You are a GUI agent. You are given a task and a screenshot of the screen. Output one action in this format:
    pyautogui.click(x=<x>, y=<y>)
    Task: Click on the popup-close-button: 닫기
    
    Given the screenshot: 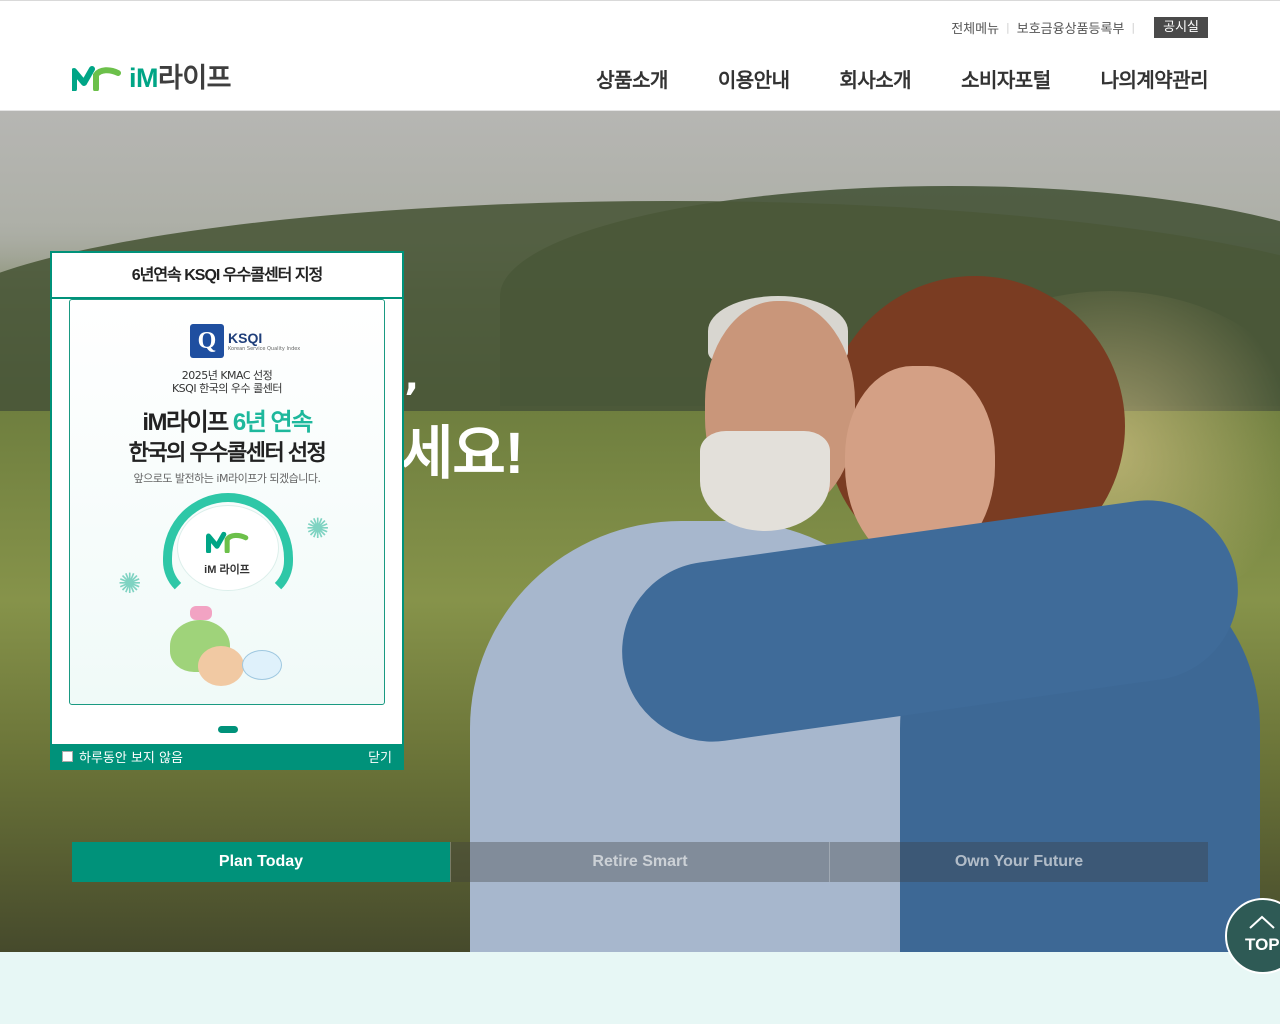 What is the action you would take?
    pyautogui.click(x=380, y=756)
    